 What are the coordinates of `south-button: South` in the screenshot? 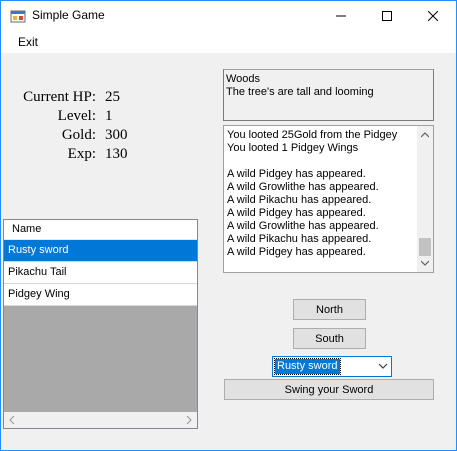 It's located at (329, 338).